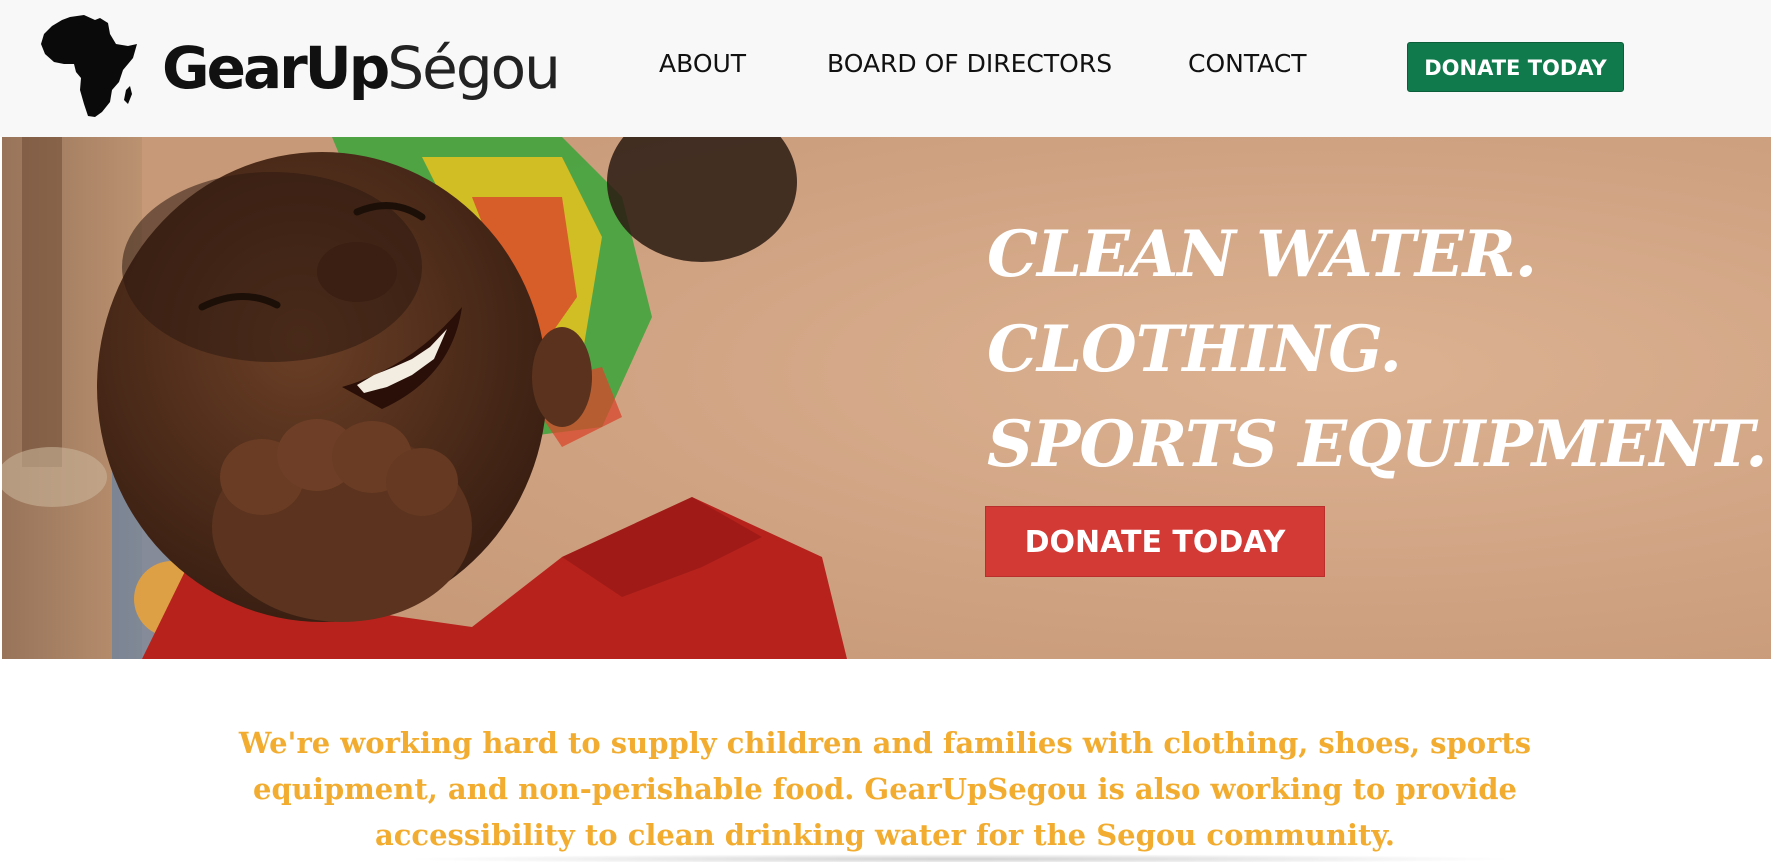  What do you see at coordinates (1262, 254) in the screenshot?
I see `hero-line-clean-water: CLEAN WATER.` at bounding box center [1262, 254].